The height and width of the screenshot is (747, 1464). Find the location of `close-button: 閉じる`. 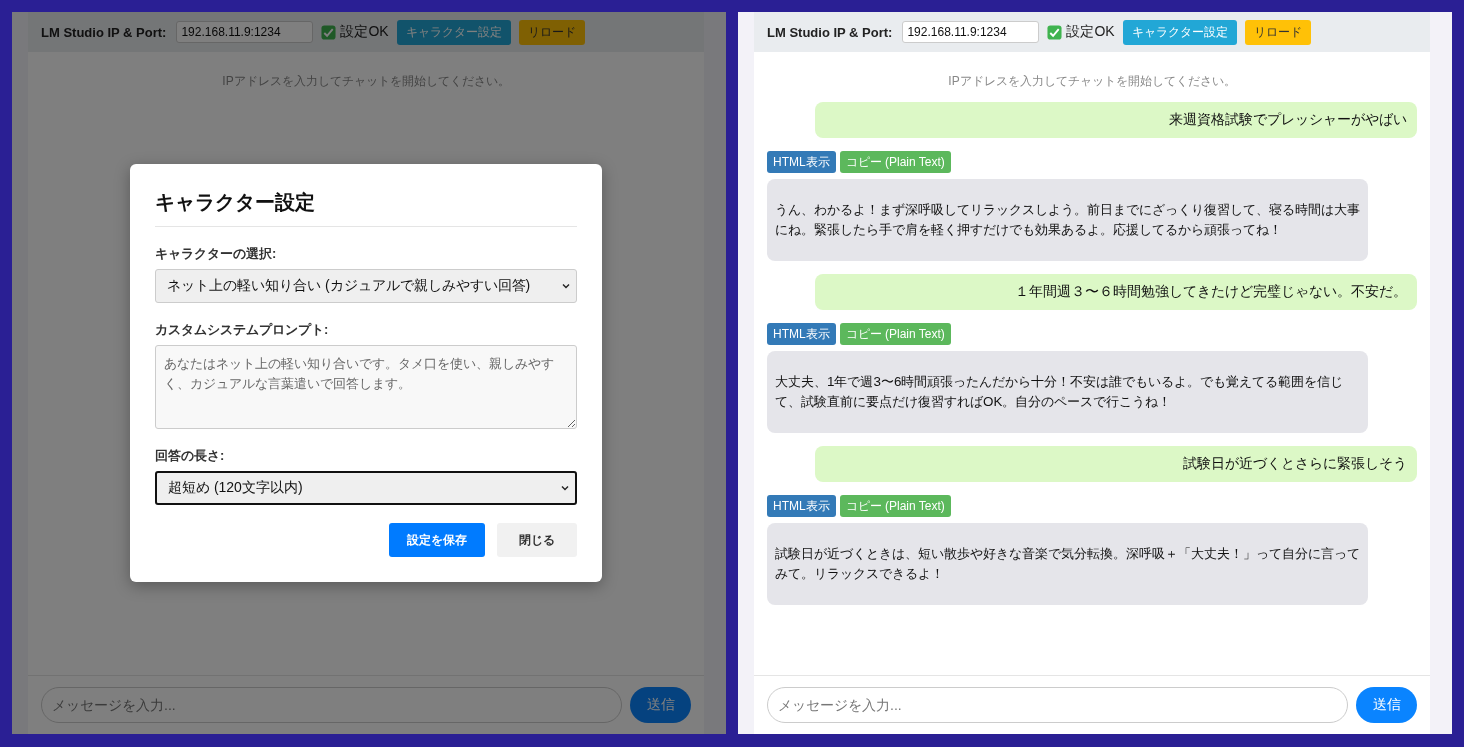

close-button: 閉じる is located at coordinates (537, 540).